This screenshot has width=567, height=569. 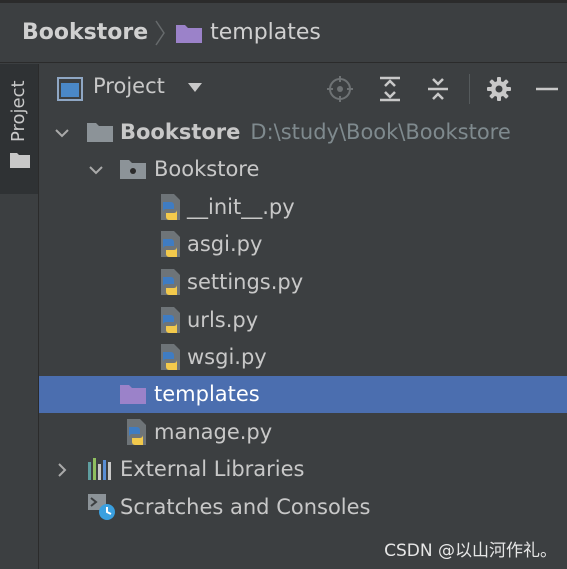 I want to click on tree-item-label: wsgi.py, so click(x=227, y=357).